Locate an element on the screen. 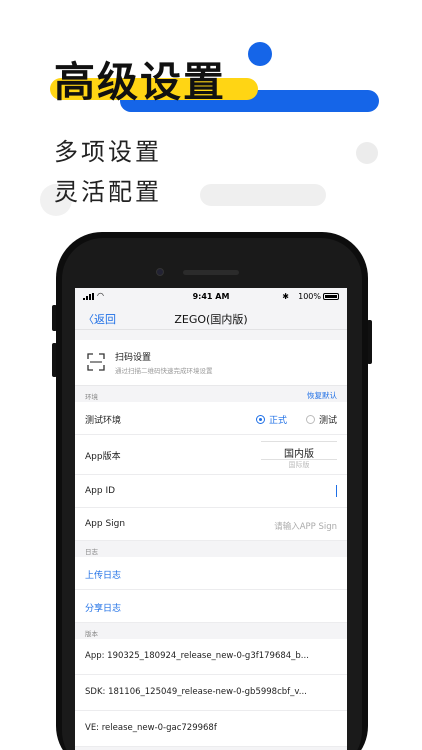  app-version-picker: 国内版 国际版 is located at coordinates (299, 454).